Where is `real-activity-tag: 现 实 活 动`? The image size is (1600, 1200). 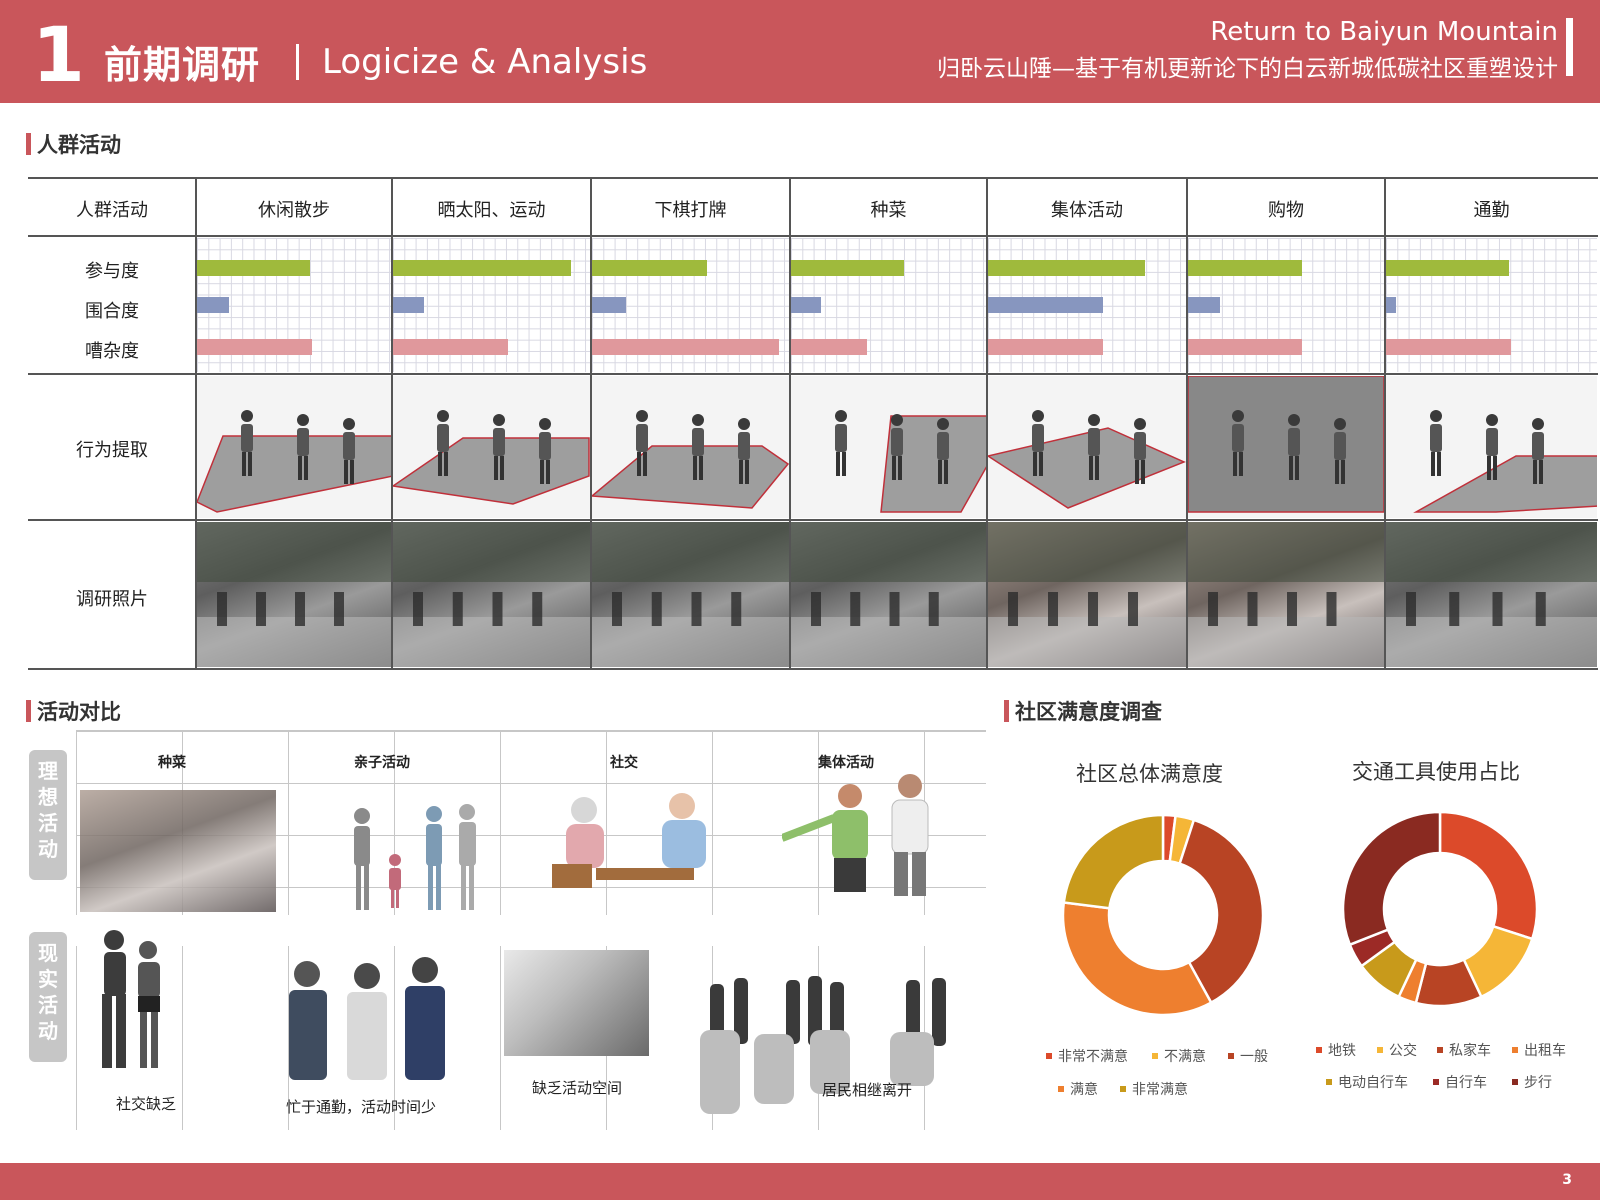
real-activity-tag: 现 实 活 动 is located at coordinates (48, 997).